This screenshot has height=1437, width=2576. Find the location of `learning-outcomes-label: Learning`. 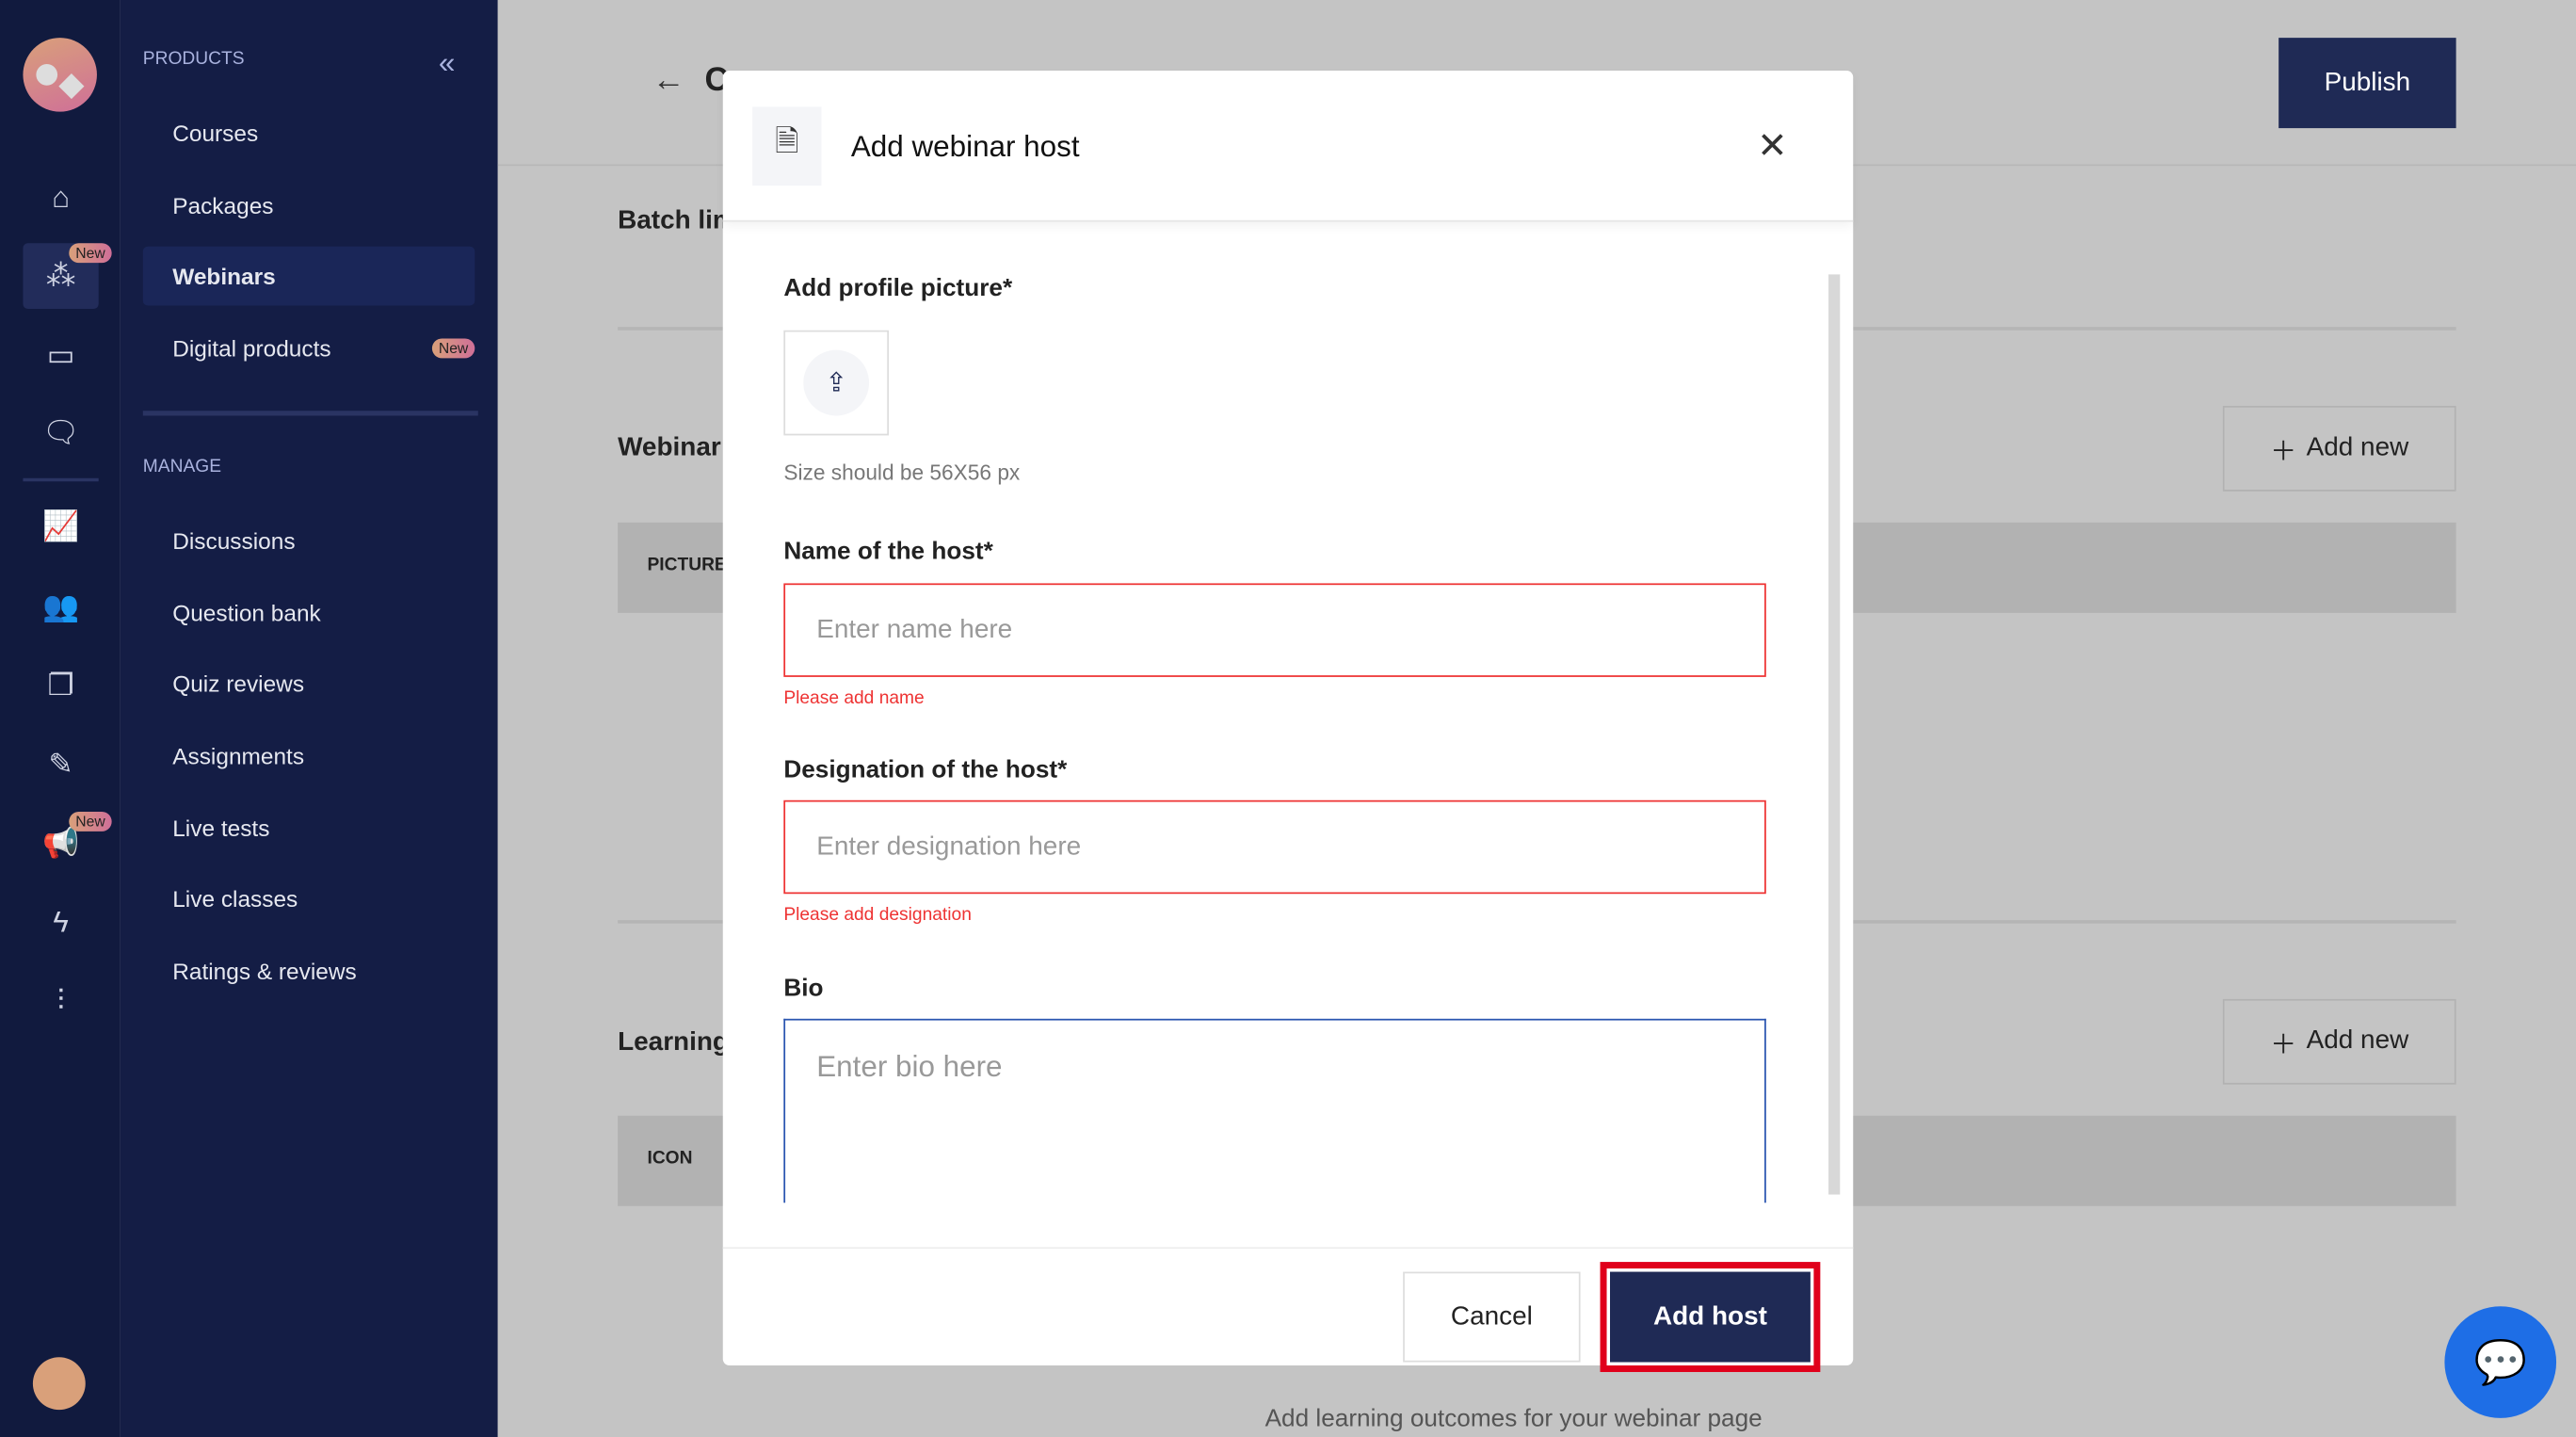

learning-outcomes-label: Learning is located at coordinates (673, 1043).